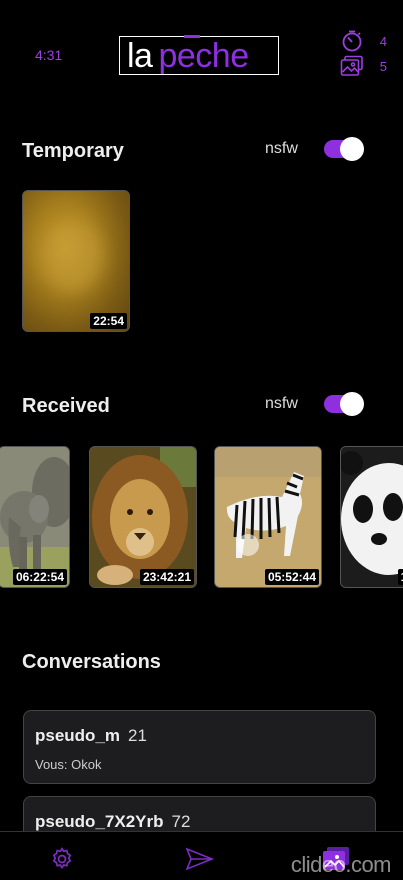 This screenshot has height=880, width=403. Describe the element at coordinates (91, 662) in the screenshot. I see `conversations-title: Conversations` at that location.